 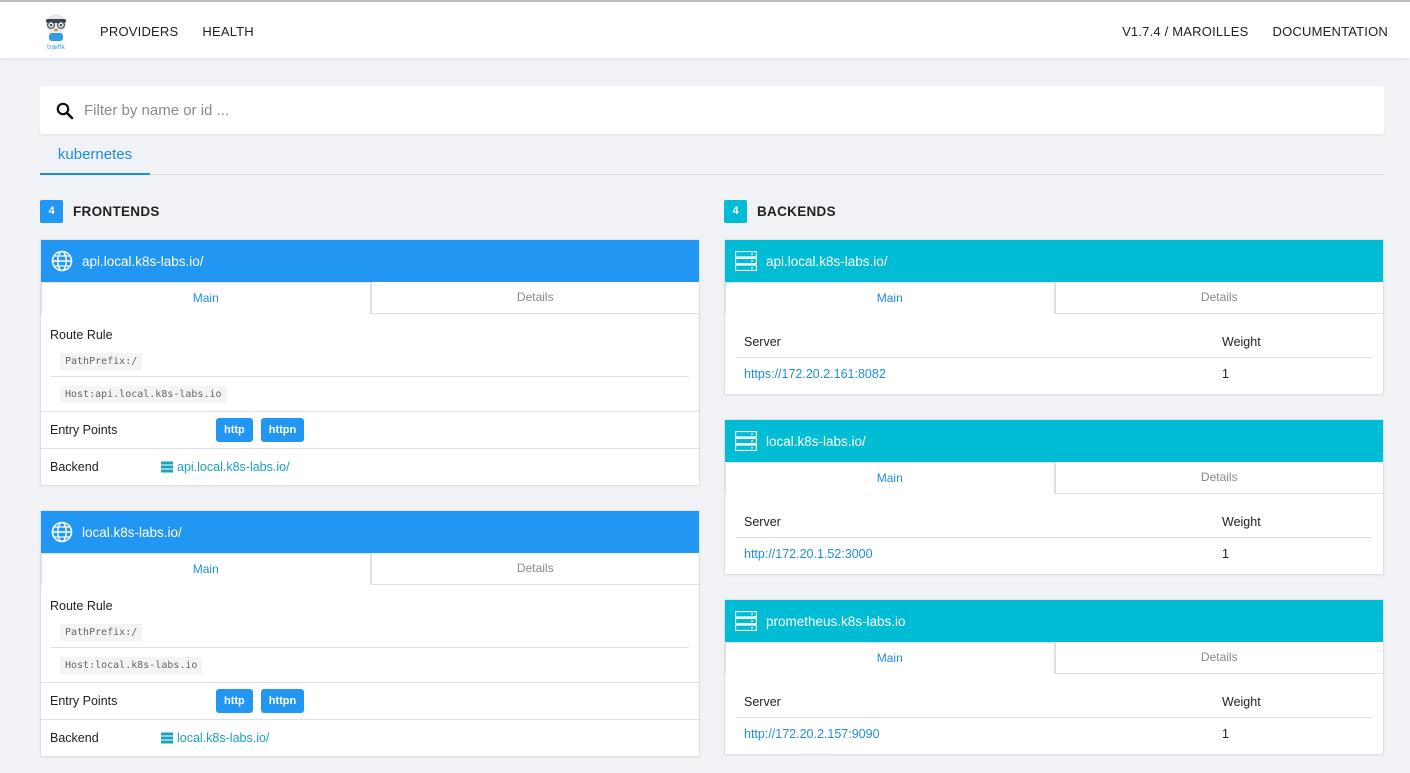 I want to click on frontends-count-badge: 4, so click(x=51, y=211).